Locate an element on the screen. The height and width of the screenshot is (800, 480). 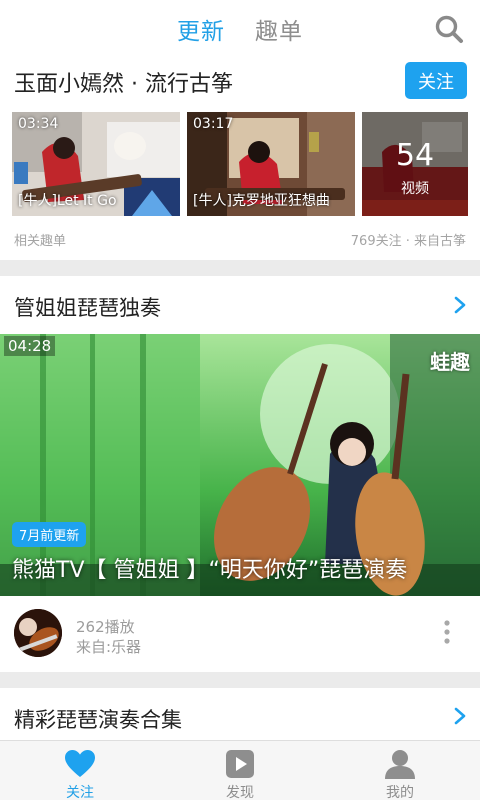
video-caption: [牛人]克罗地亚狂想曲 is located at coordinates (261, 201).